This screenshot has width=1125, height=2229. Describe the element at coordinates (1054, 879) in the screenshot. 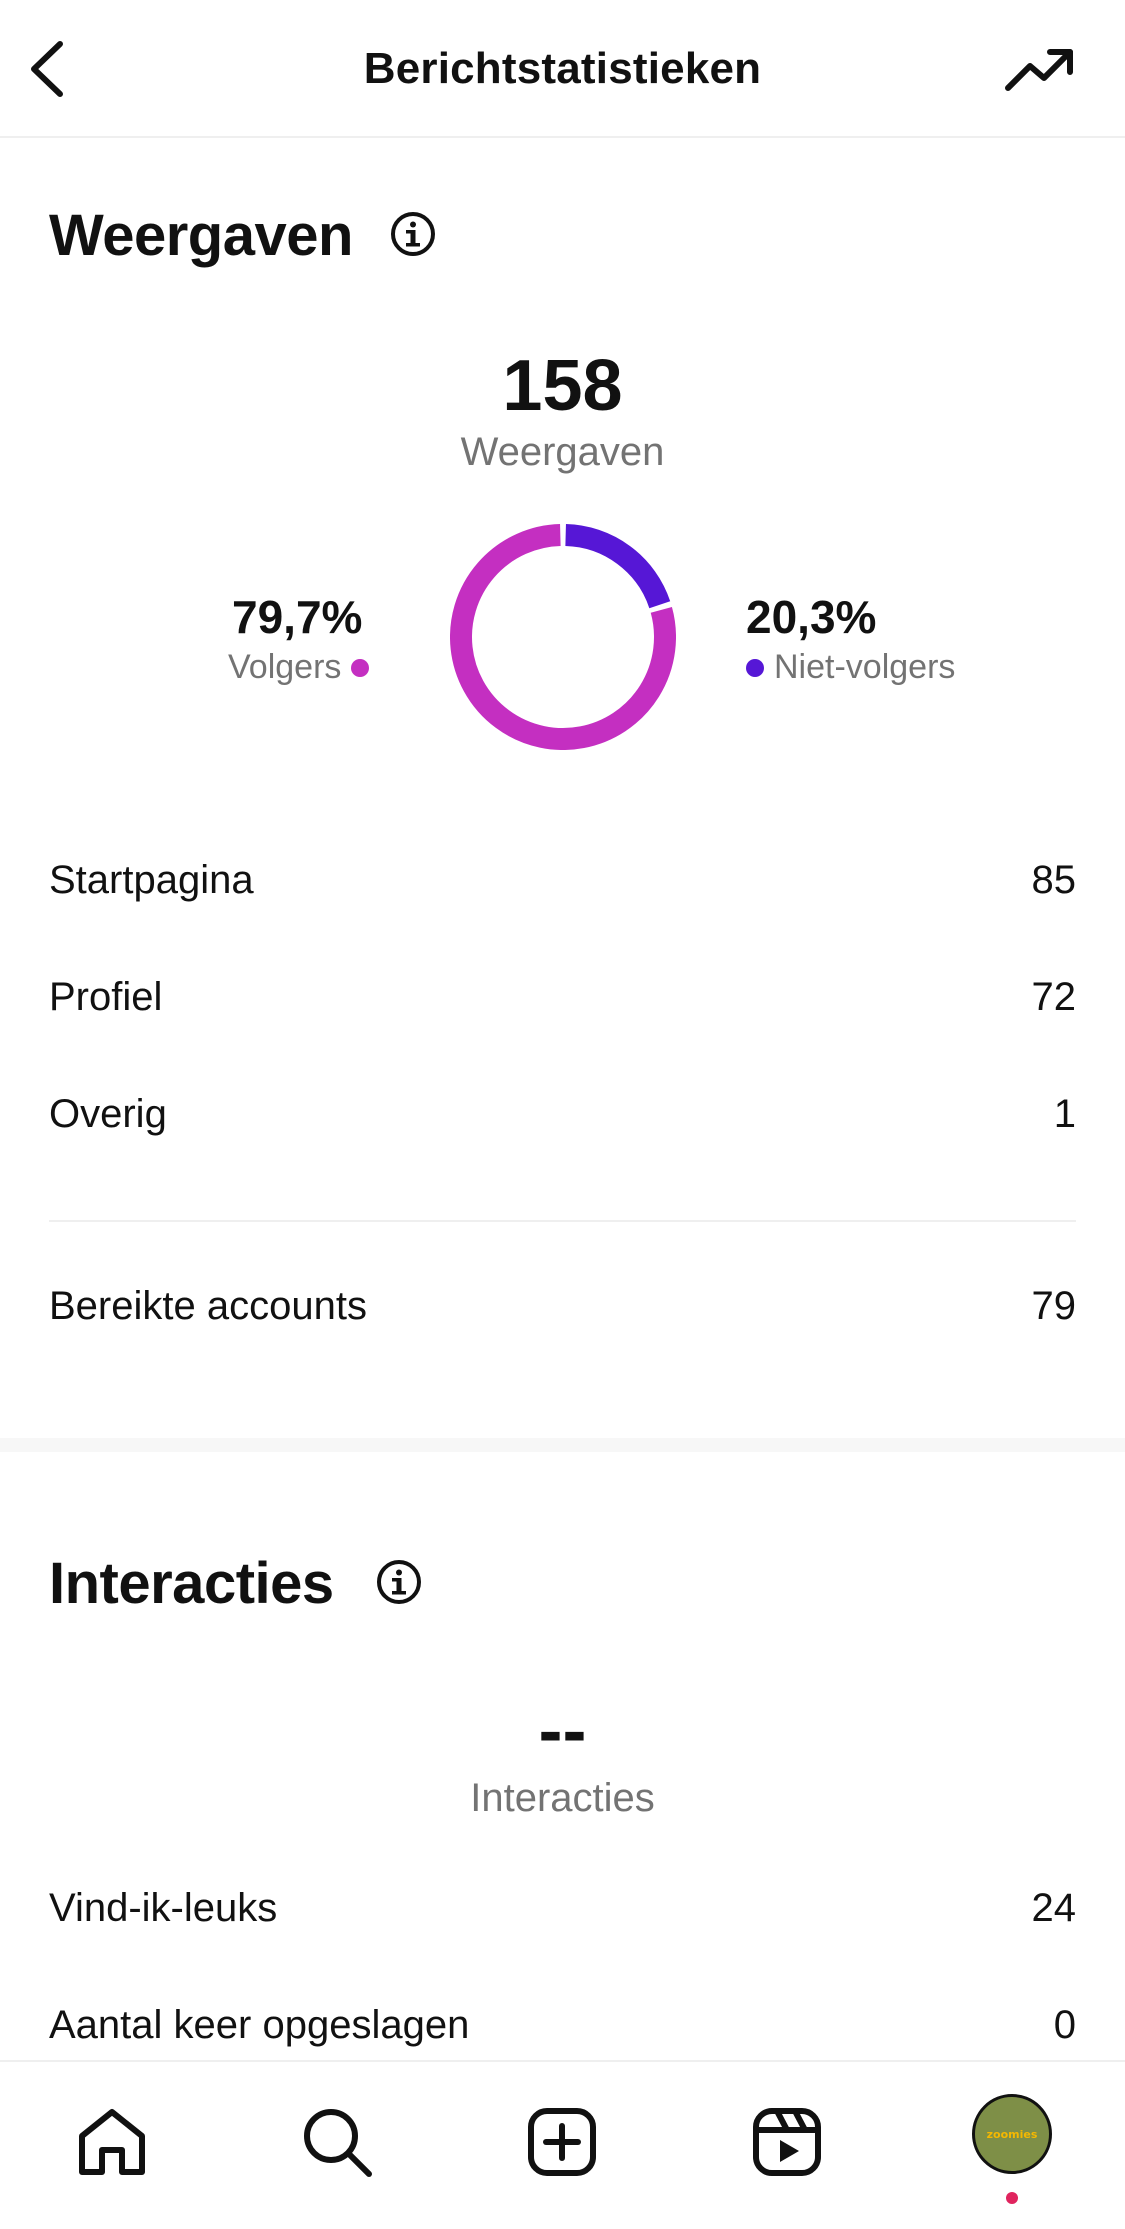

I see `row-value: 85` at that location.